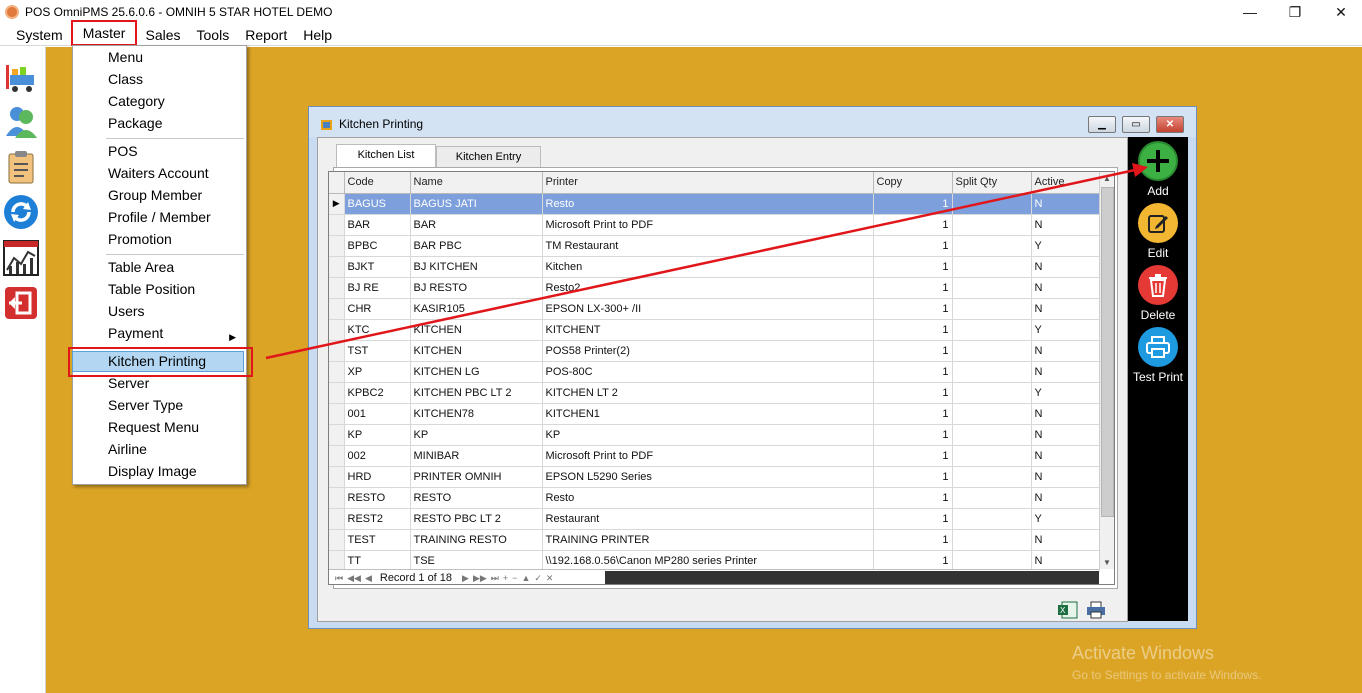  What do you see at coordinates (354, 578) in the screenshot?
I see `prev-page-icon: ◀◀` at bounding box center [354, 578].